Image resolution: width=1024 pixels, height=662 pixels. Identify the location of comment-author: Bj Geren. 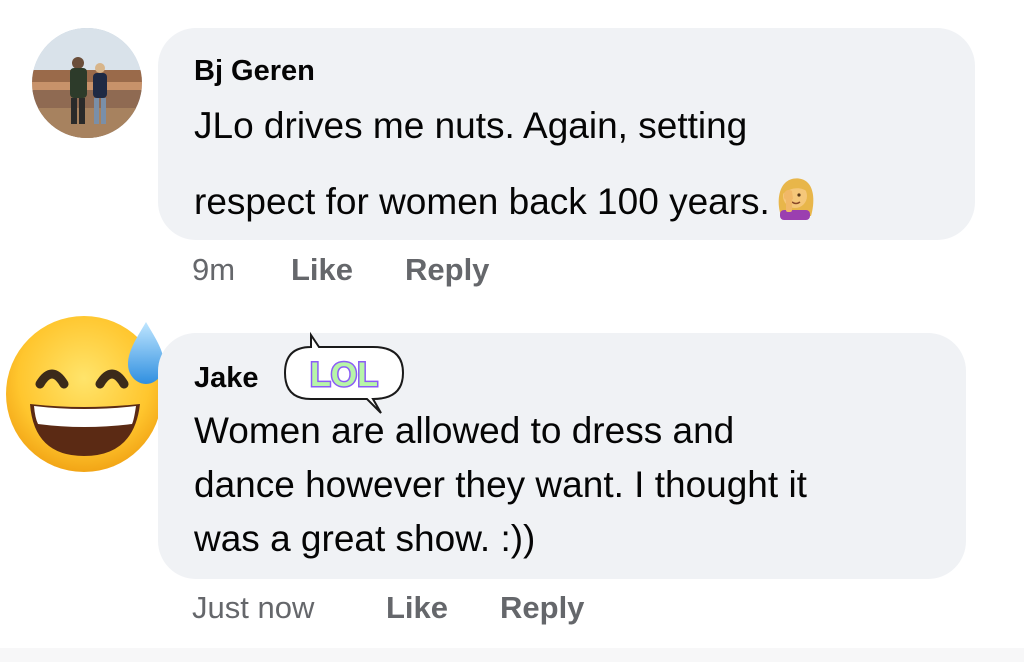
(254, 71).